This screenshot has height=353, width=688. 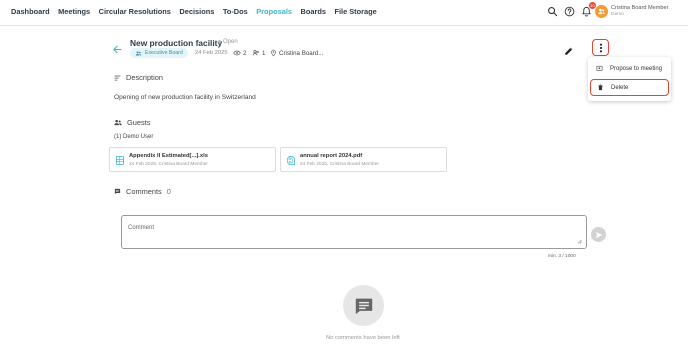 I want to click on board-chip: Executive Board, so click(x=159, y=53).